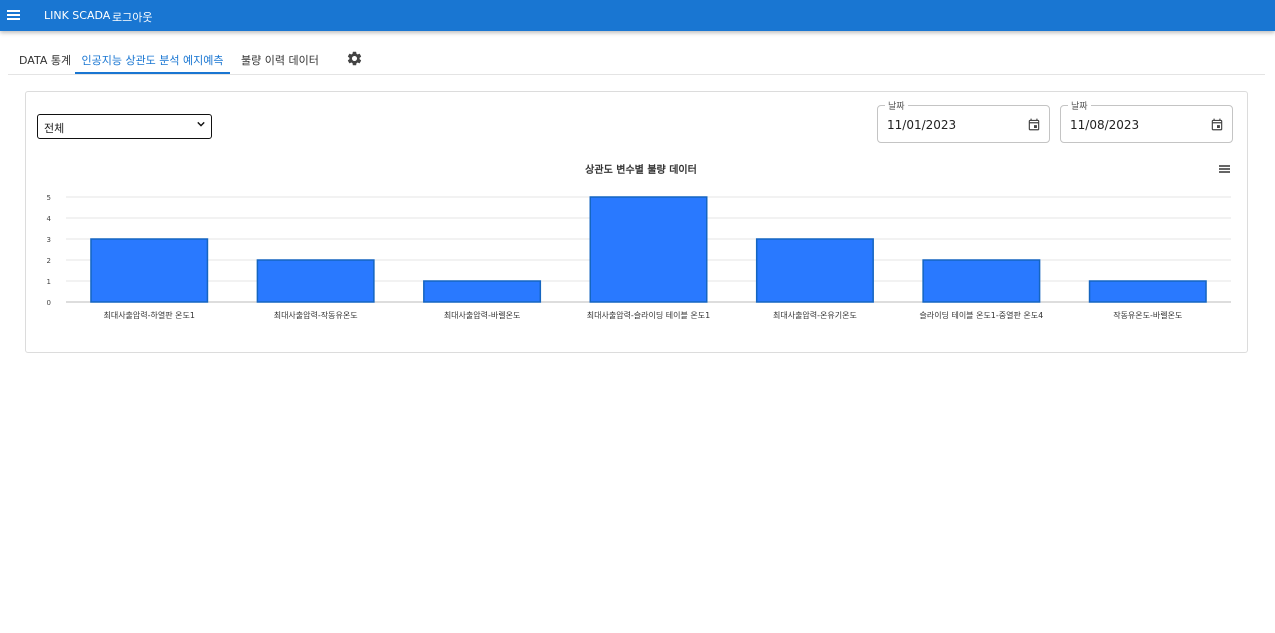 This screenshot has width=1275, height=633. What do you see at coordinates (49, 219) in the screenshot?
I see `y-tick-label: 4` at bounding box center [49, 219].